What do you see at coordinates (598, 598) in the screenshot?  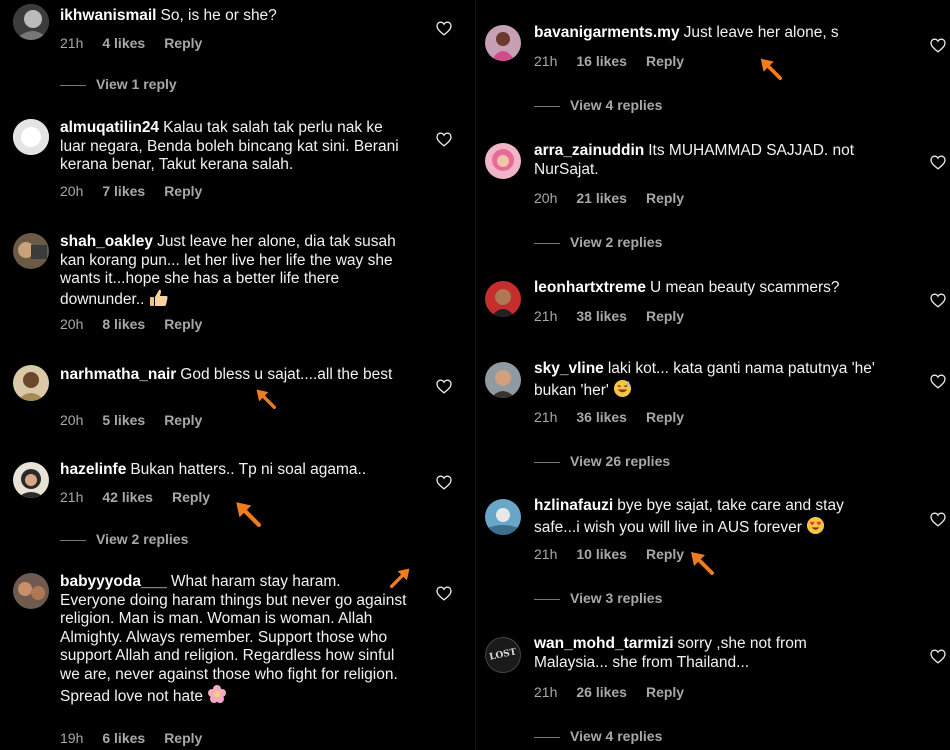 I see `view-replies-button: View 3 replies` at bounding box center [598, 598].